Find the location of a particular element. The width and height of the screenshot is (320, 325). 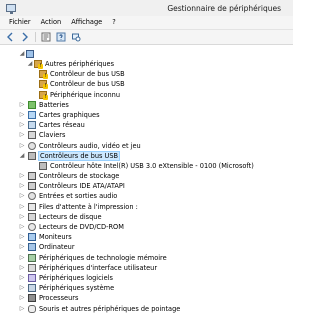

toolbar is located at coordinates (146, 37).